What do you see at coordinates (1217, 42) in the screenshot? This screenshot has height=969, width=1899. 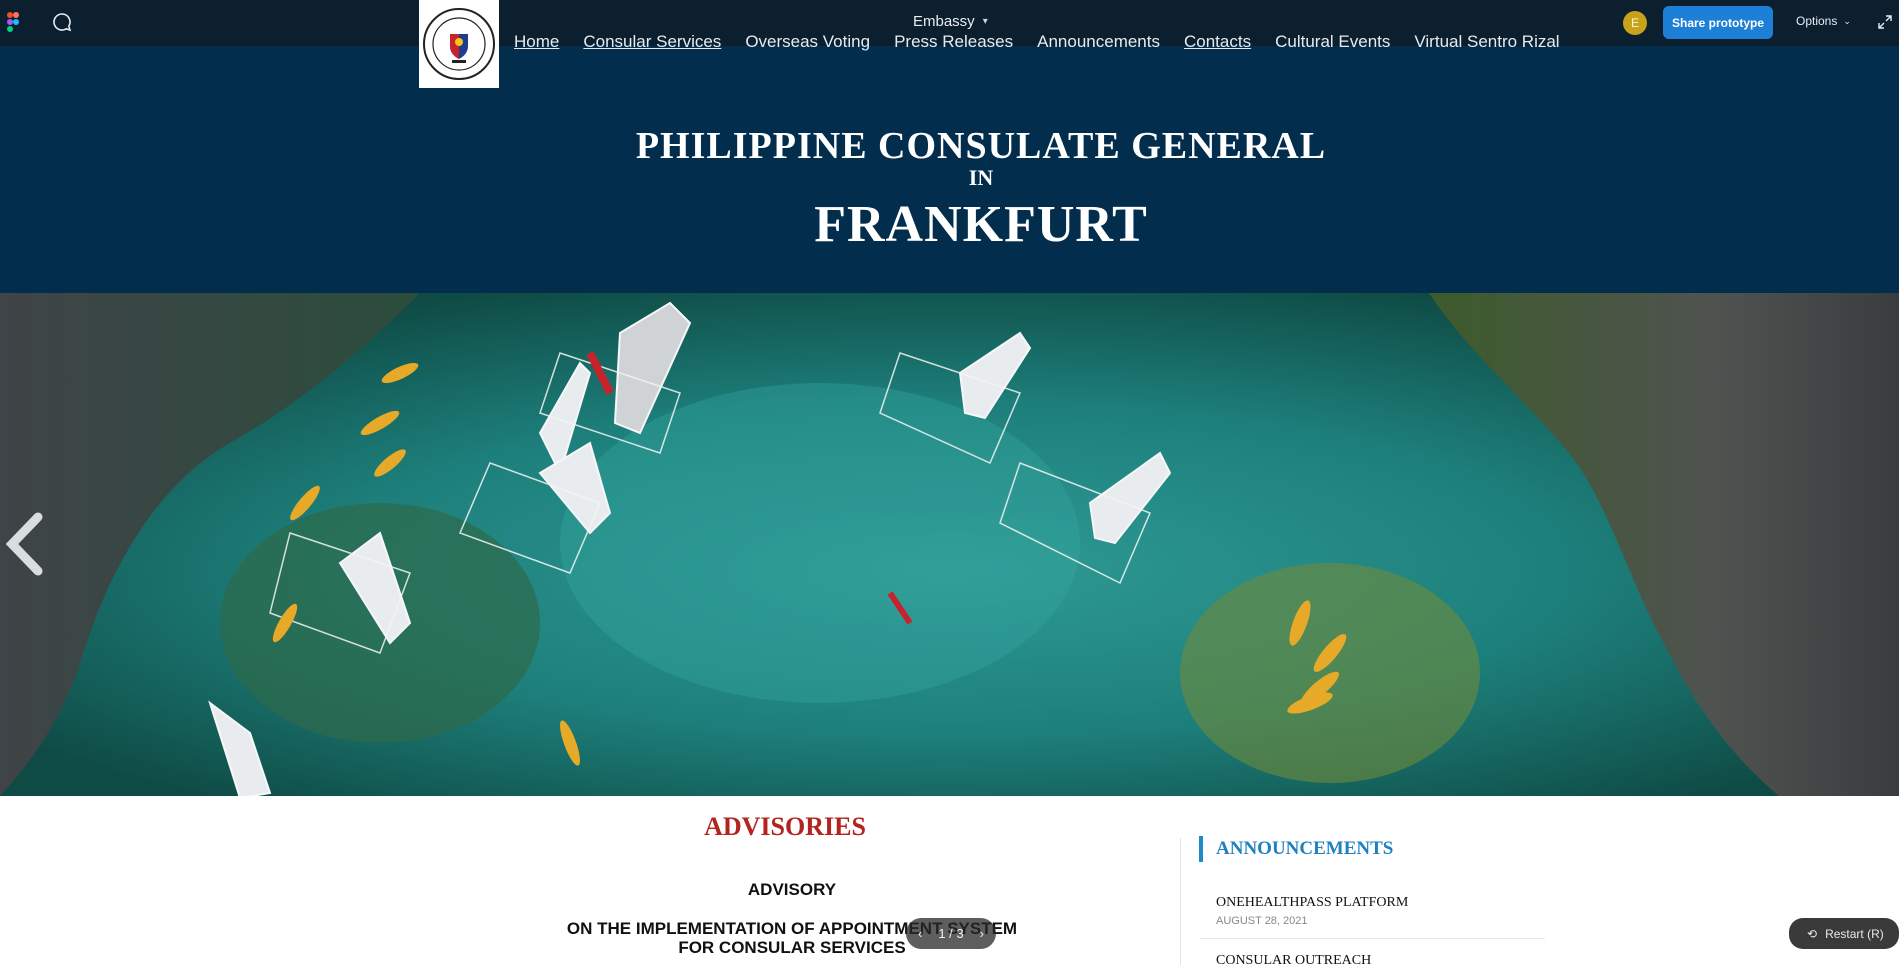 I see `nav-item-contacts: Contacts` at bounding box center [1217, 42].